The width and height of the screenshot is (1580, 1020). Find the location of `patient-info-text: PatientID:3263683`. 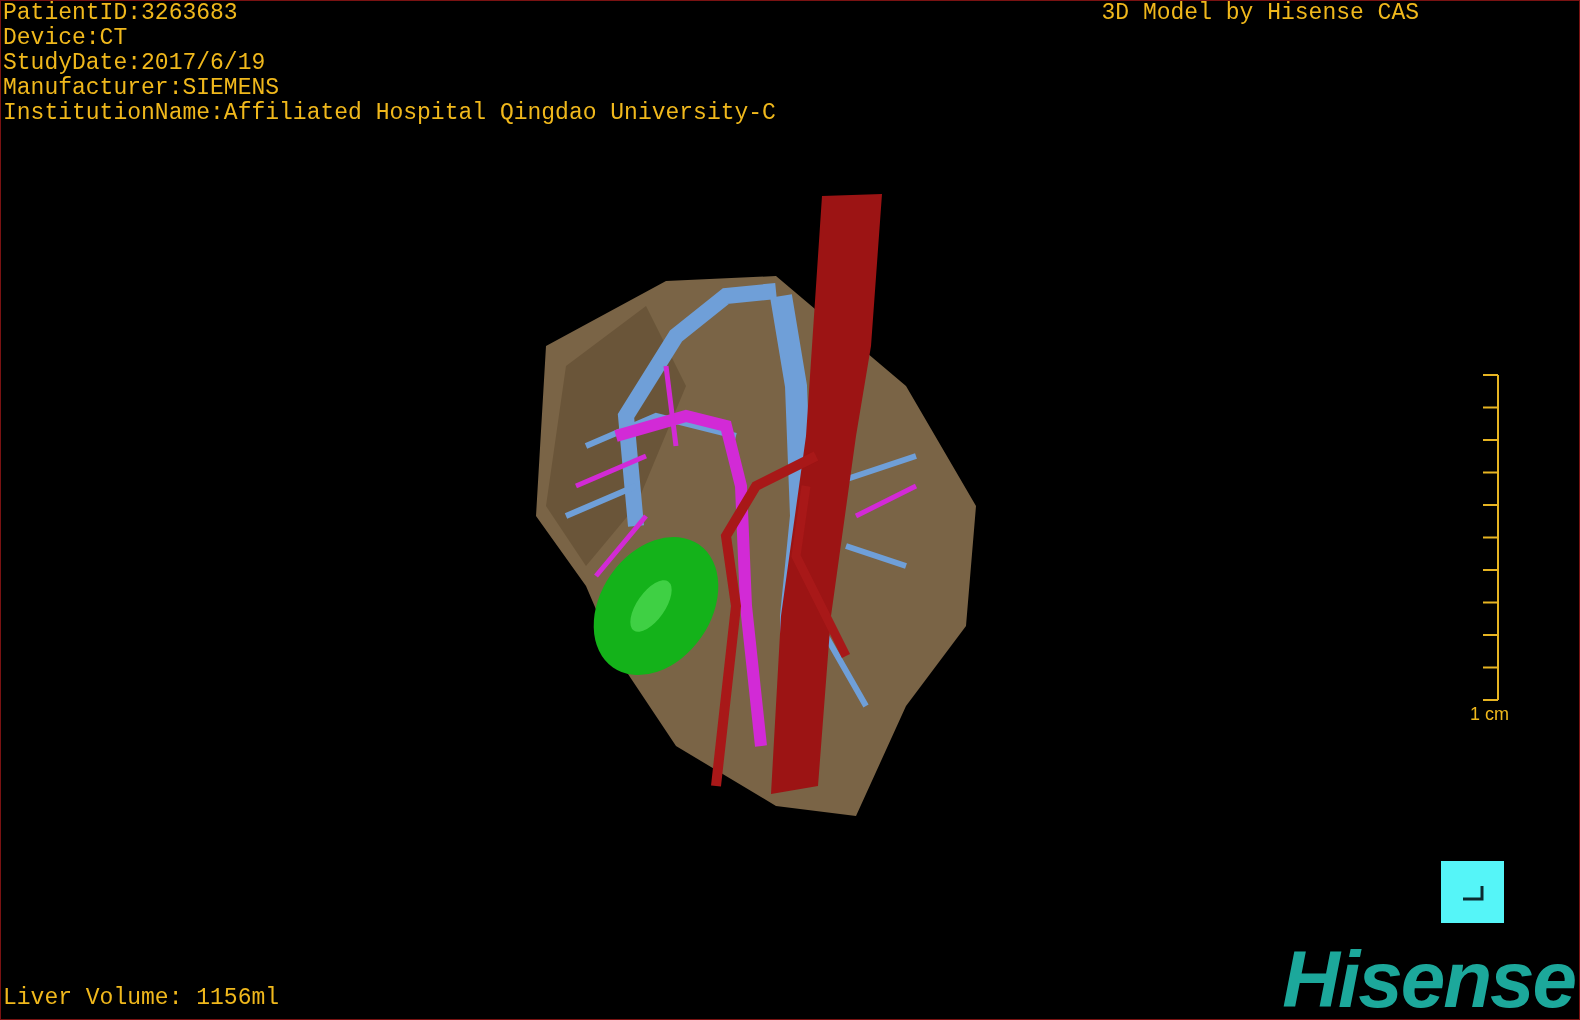

patient-info-text: PatientID:3263683 is located at coordinates (121, 13).